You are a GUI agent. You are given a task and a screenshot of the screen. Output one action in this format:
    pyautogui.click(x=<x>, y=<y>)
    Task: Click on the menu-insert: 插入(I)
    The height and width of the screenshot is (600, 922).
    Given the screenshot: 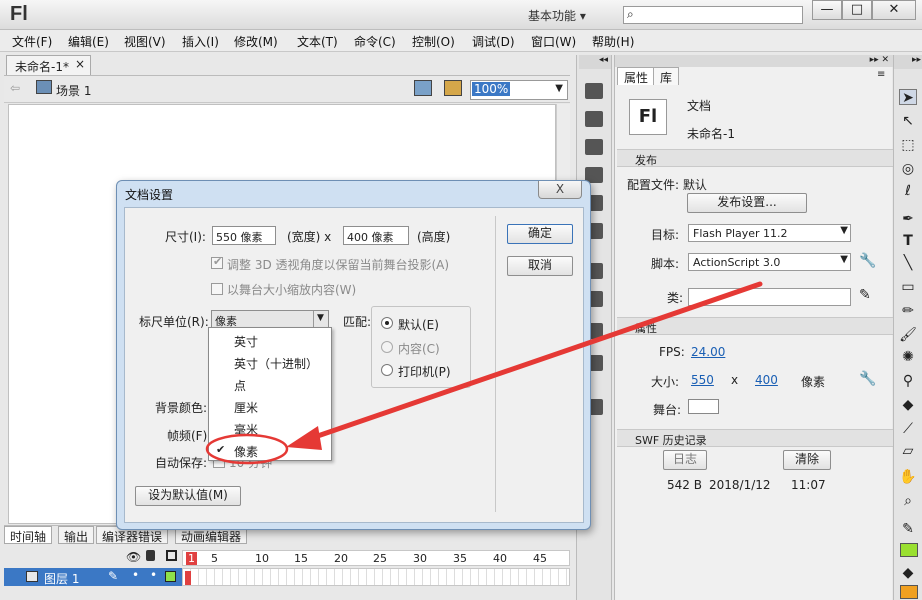 What is the action you would take?
    pyautogui.click(x=200, y=41)
    